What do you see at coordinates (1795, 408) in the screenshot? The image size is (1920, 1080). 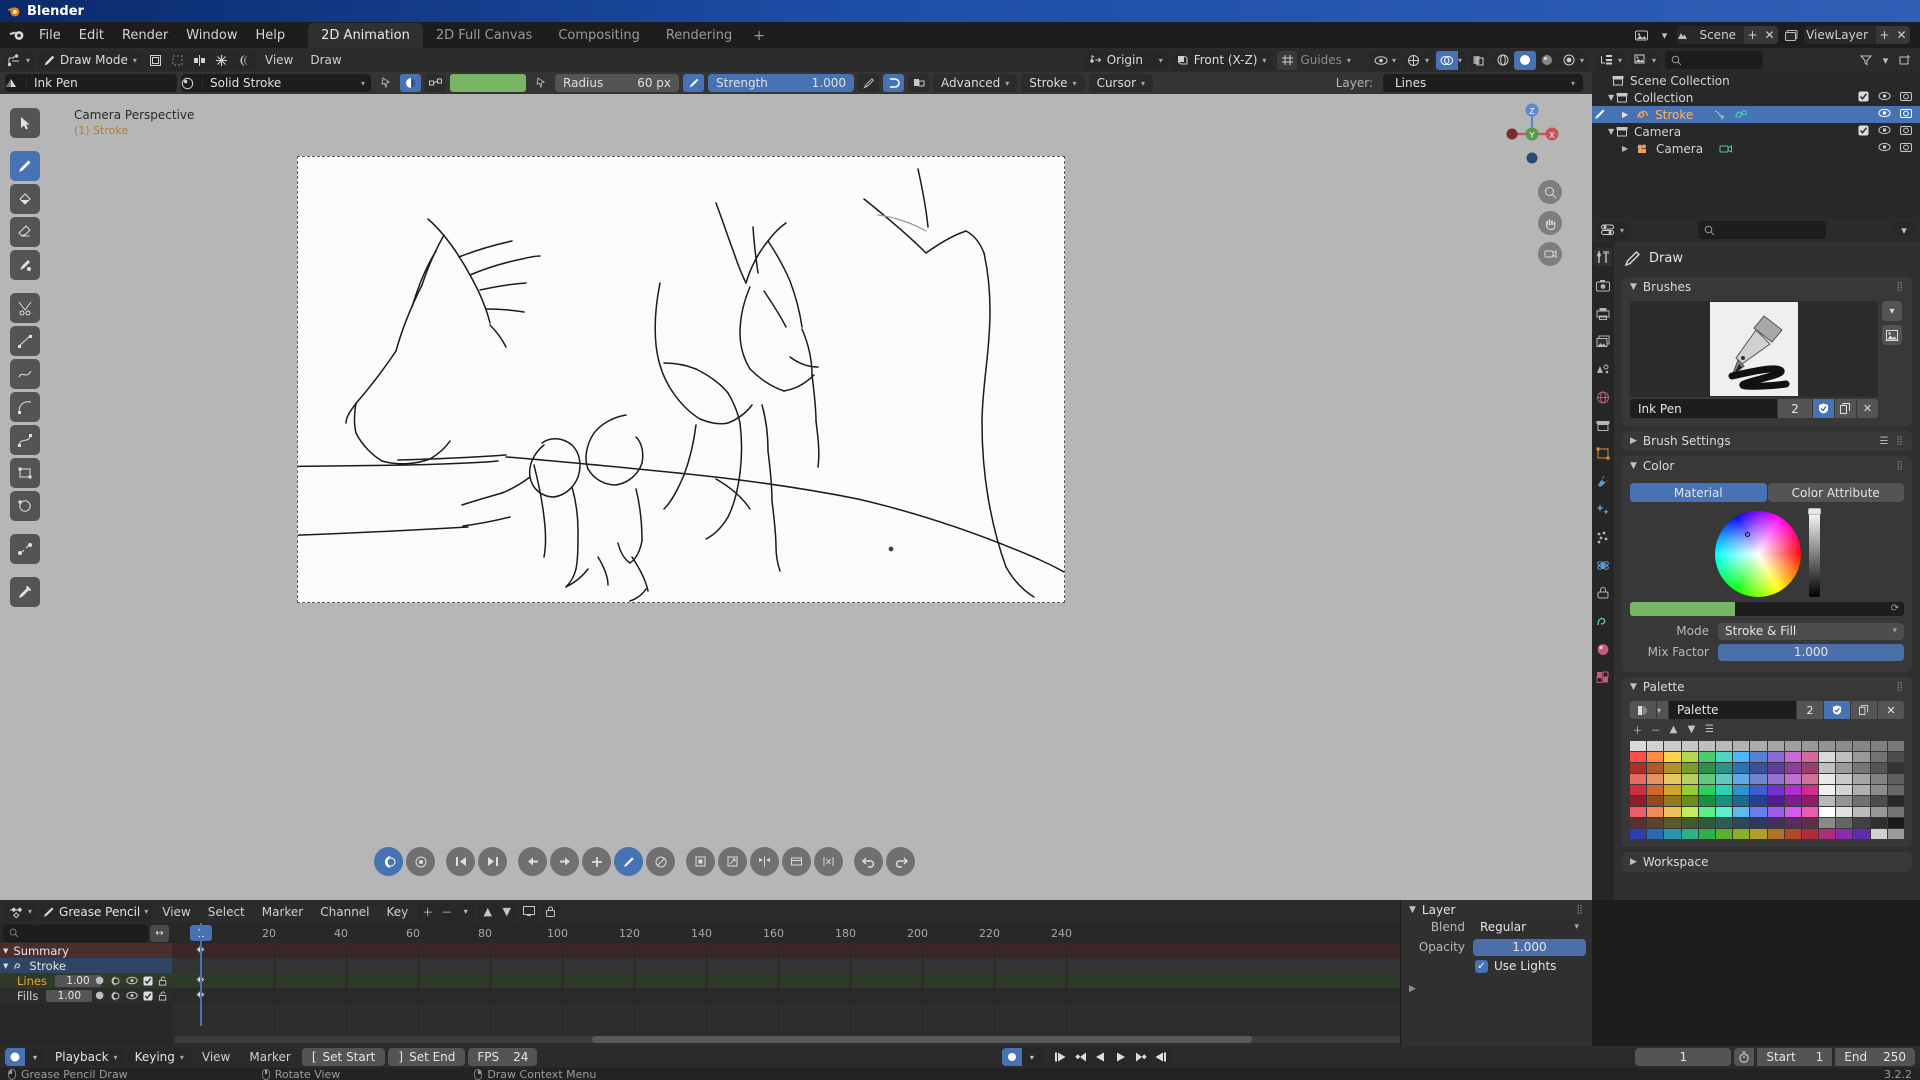 I see `brush-users-count: 2` at bounding box center [1795, 408].